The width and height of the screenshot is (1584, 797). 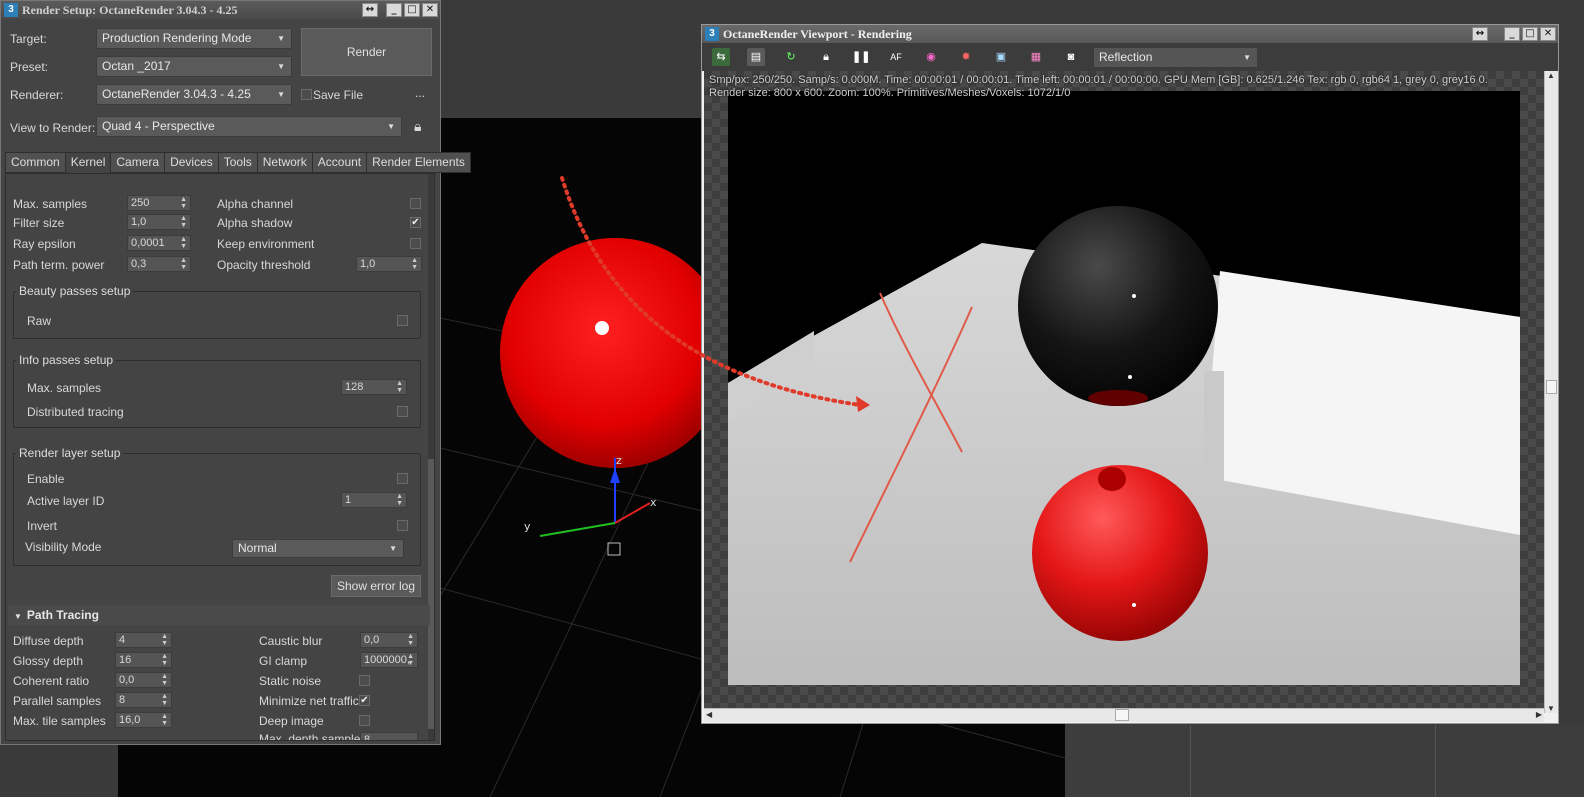 What do you see at coordinates (191, 162) in the screenshot?
I see `tab-devices: Devices` at bounding box center [191, 162].